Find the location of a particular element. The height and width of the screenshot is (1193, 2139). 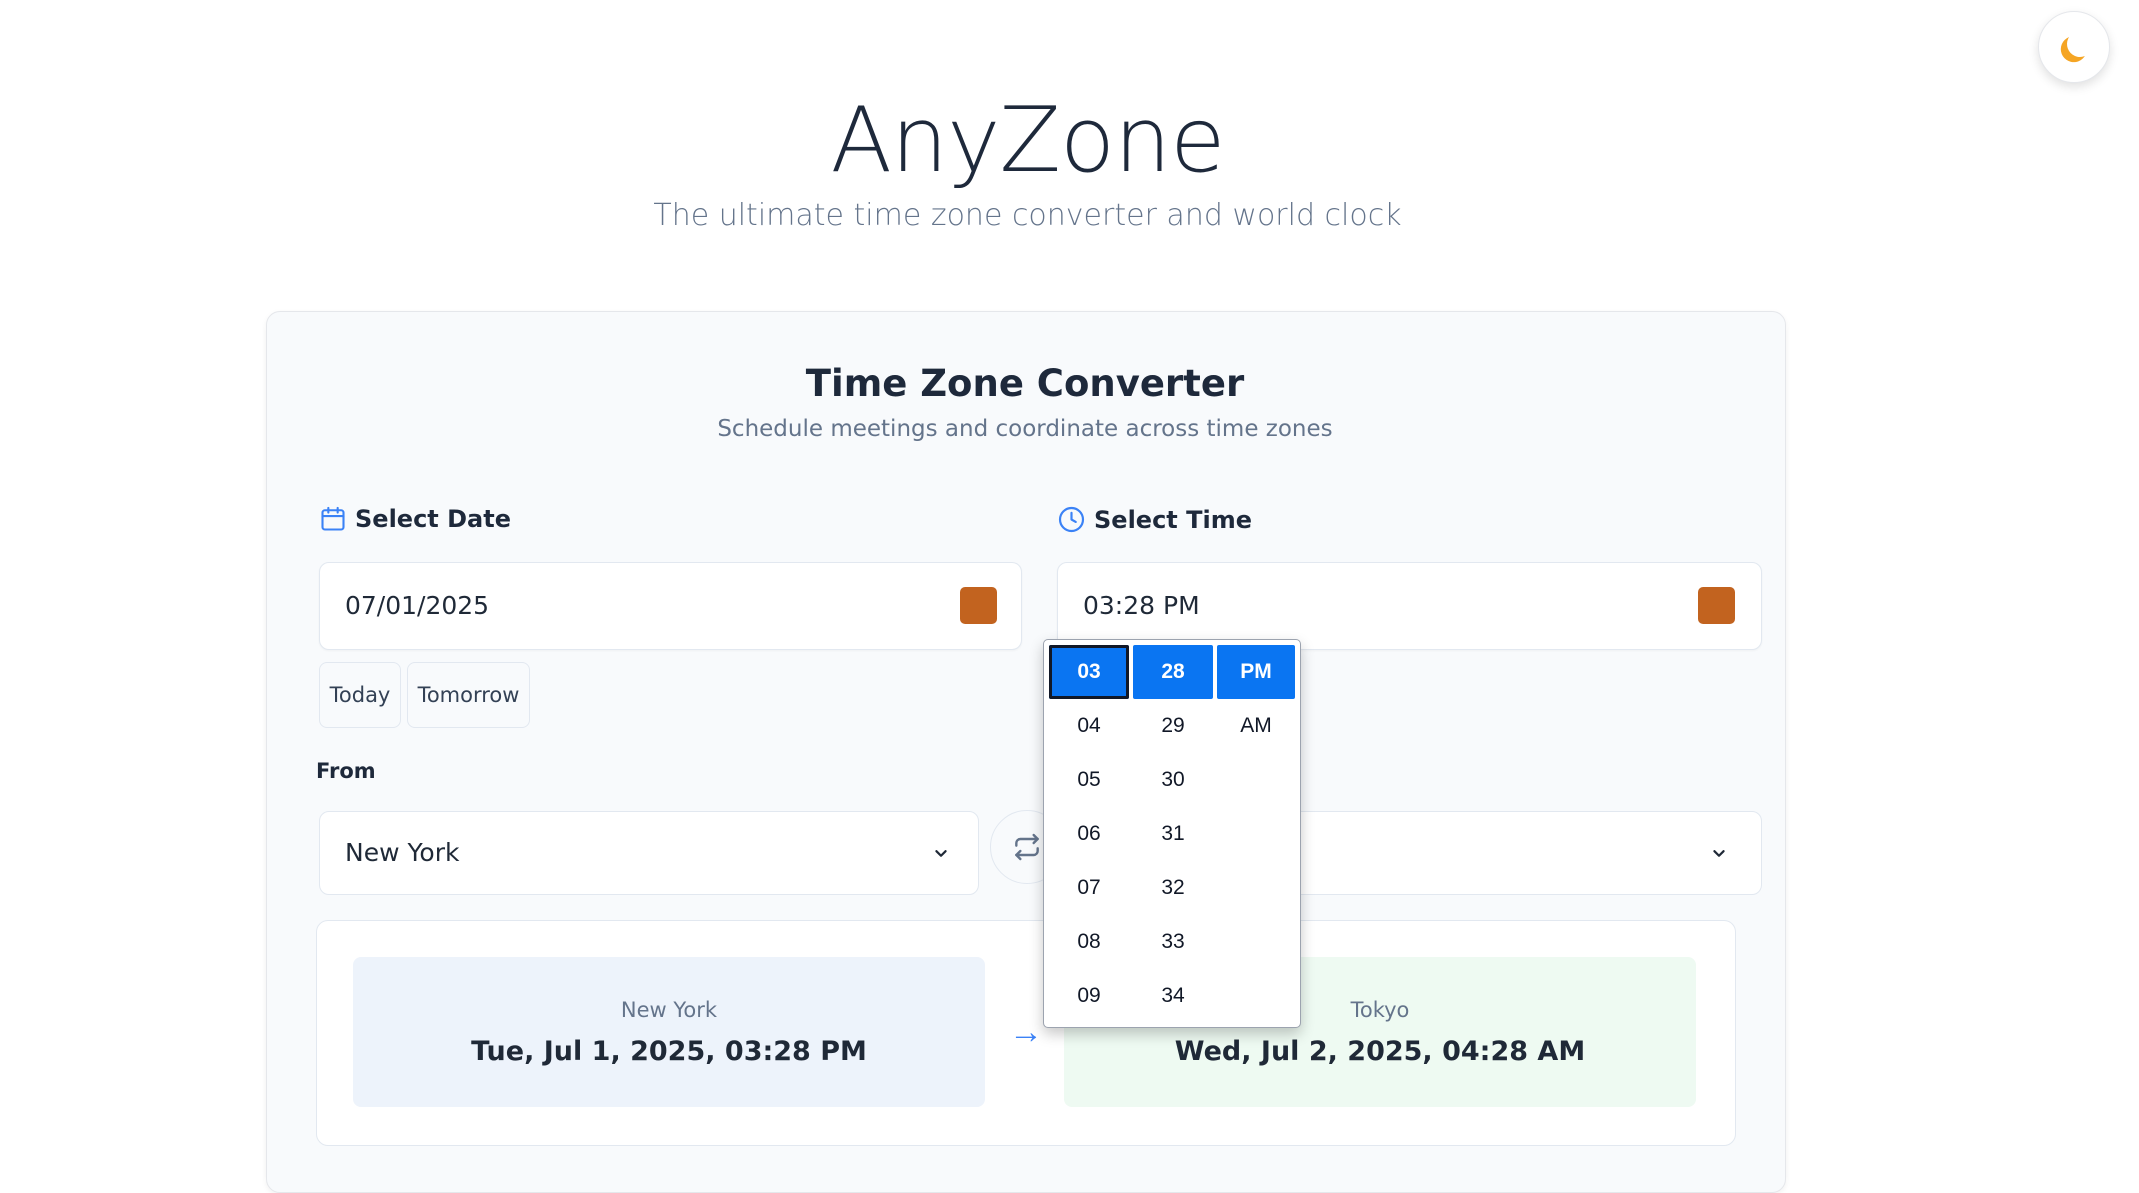

period-column: PM AM is located at coordinates (1256, 699).